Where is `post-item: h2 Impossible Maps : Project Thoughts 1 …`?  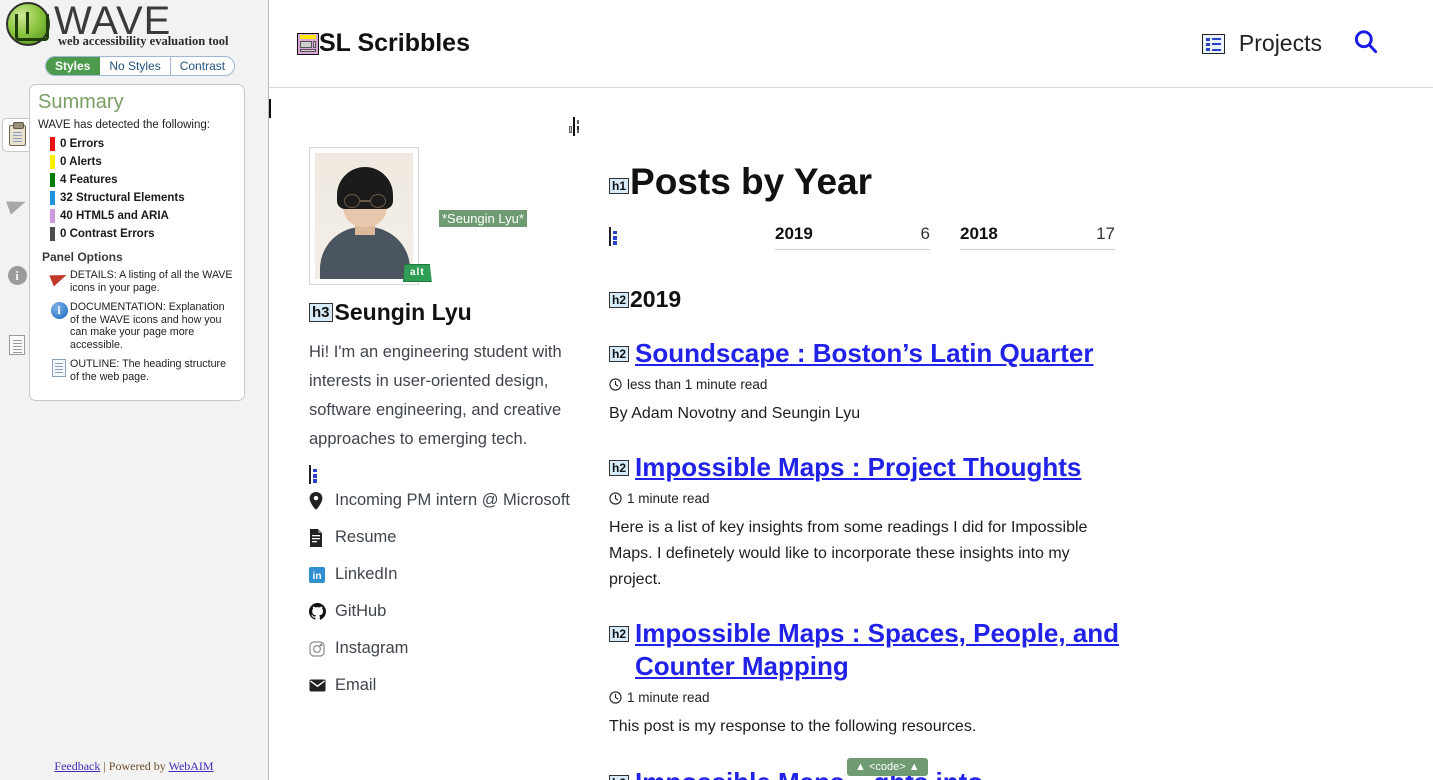
post-item: h2 Impossible Maps : Project Thoughts 1 … is located at coordinates (1001, 522).